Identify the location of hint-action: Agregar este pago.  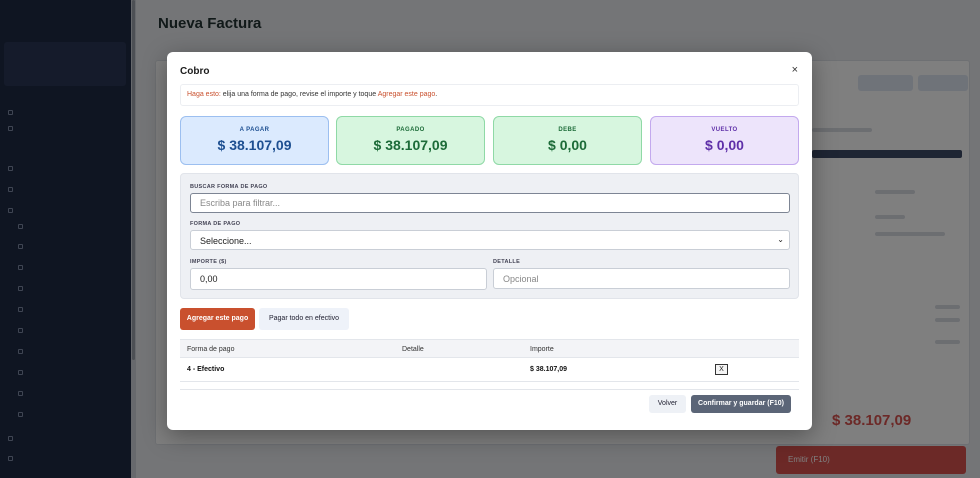
(406, 94).